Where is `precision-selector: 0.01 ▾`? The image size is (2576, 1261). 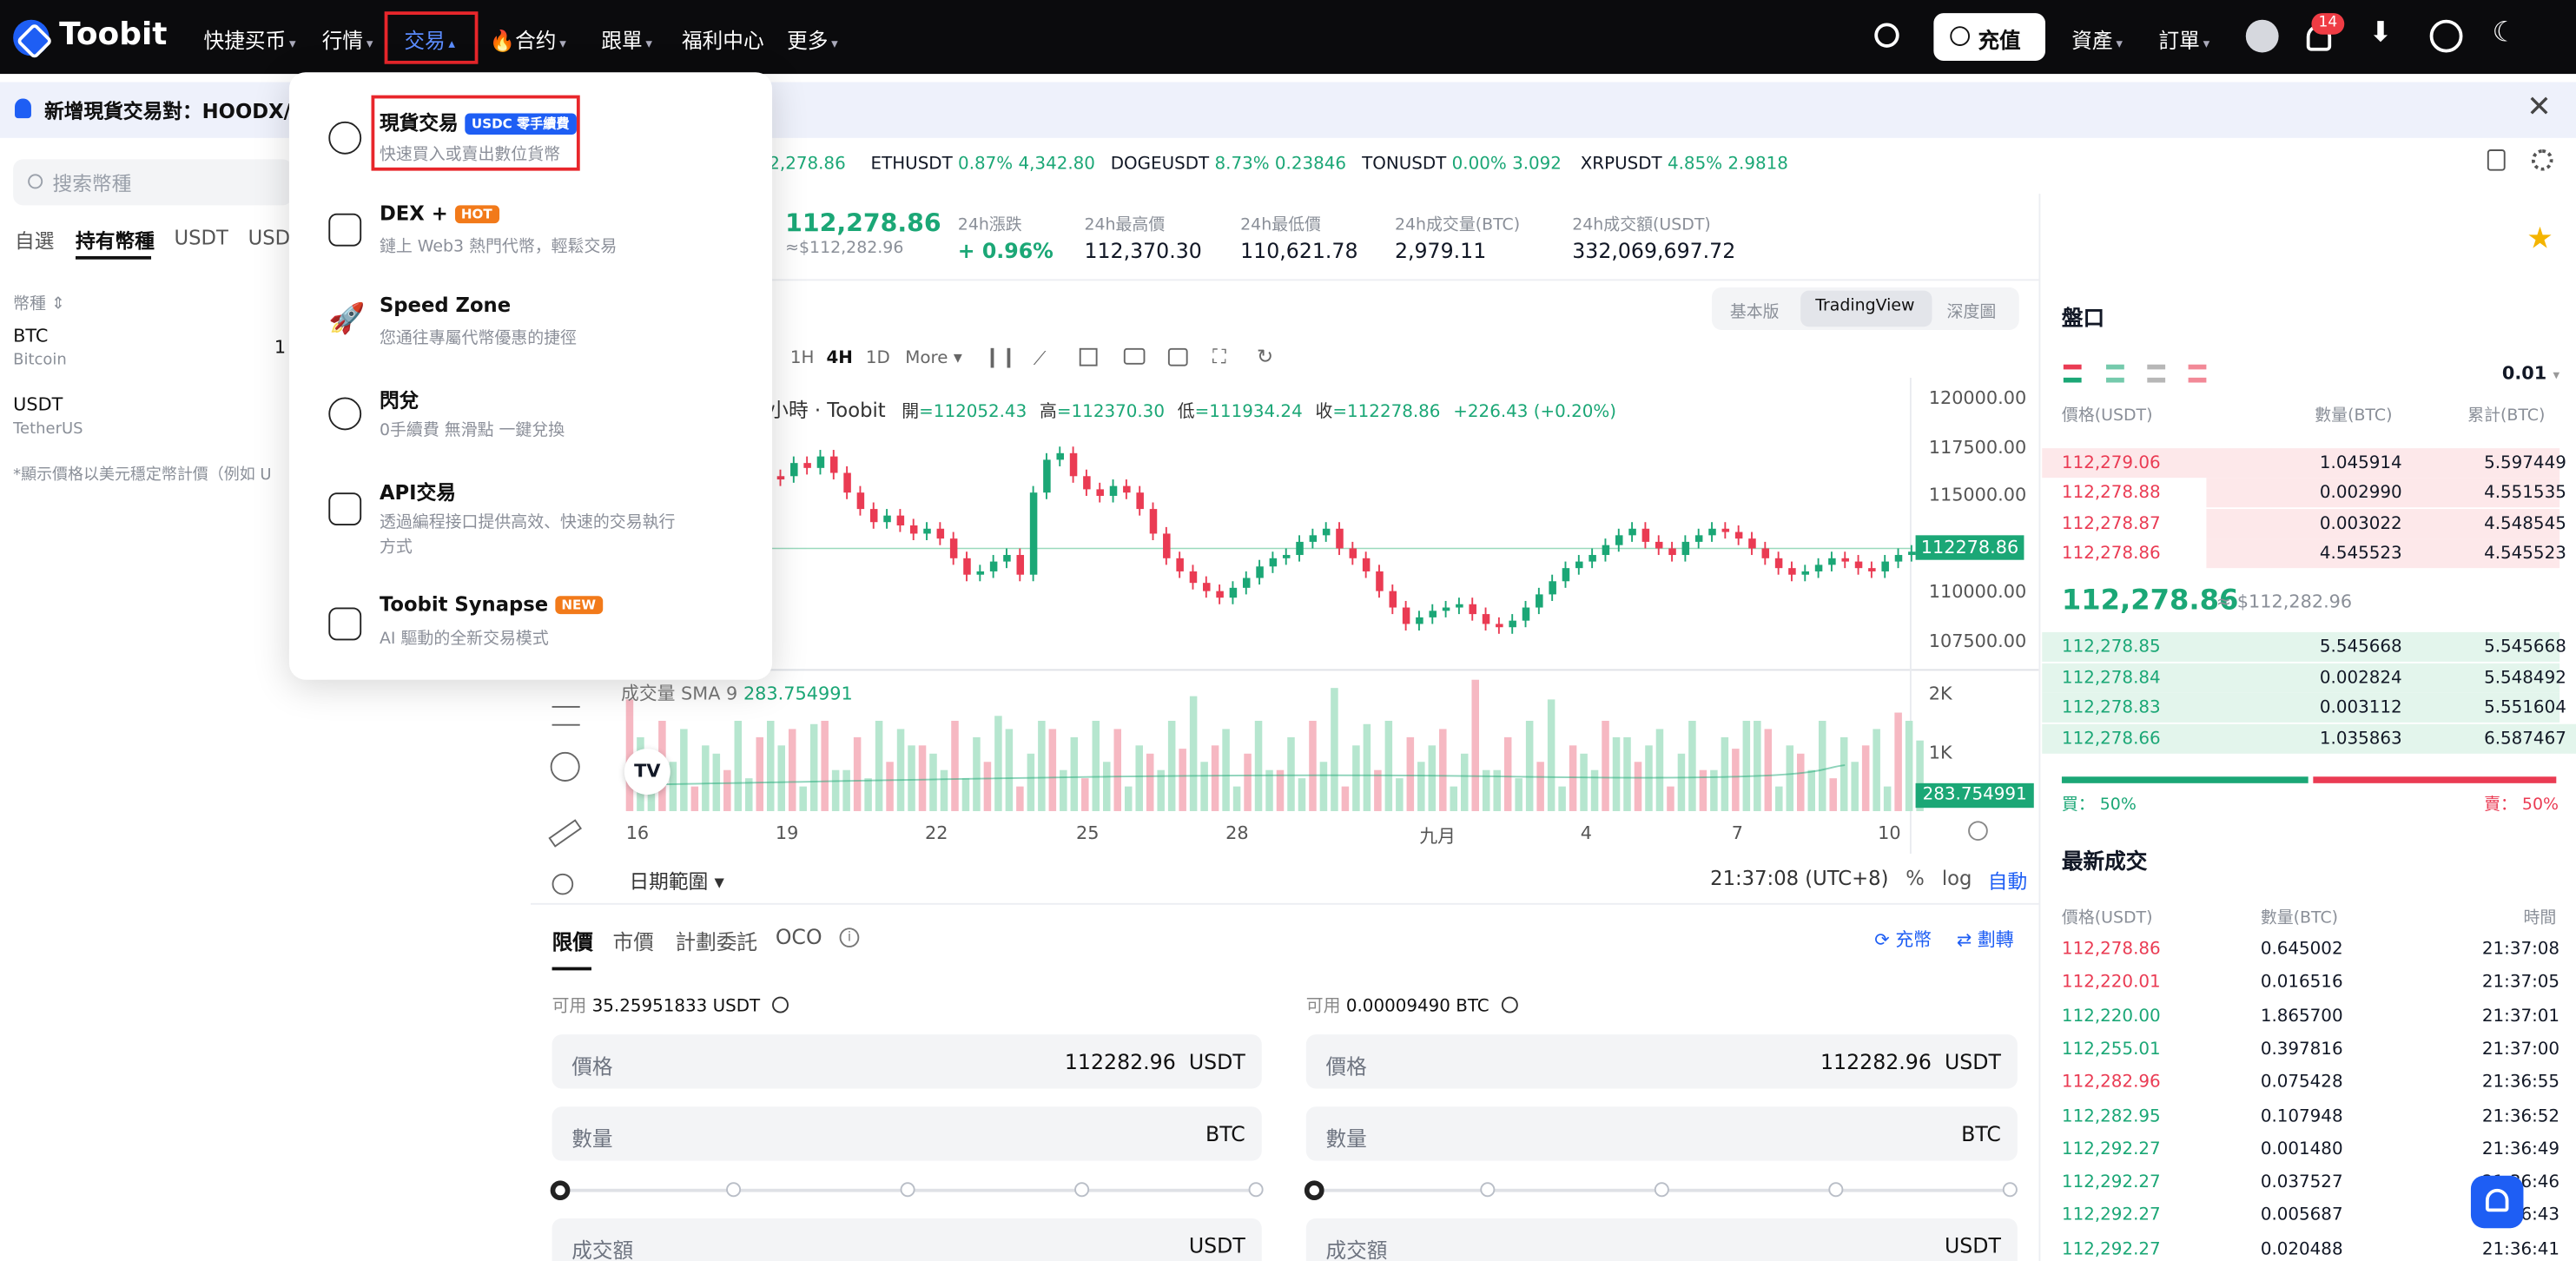 precision-selector: 0.01 ▾ is located at coordinates (2531, 374).